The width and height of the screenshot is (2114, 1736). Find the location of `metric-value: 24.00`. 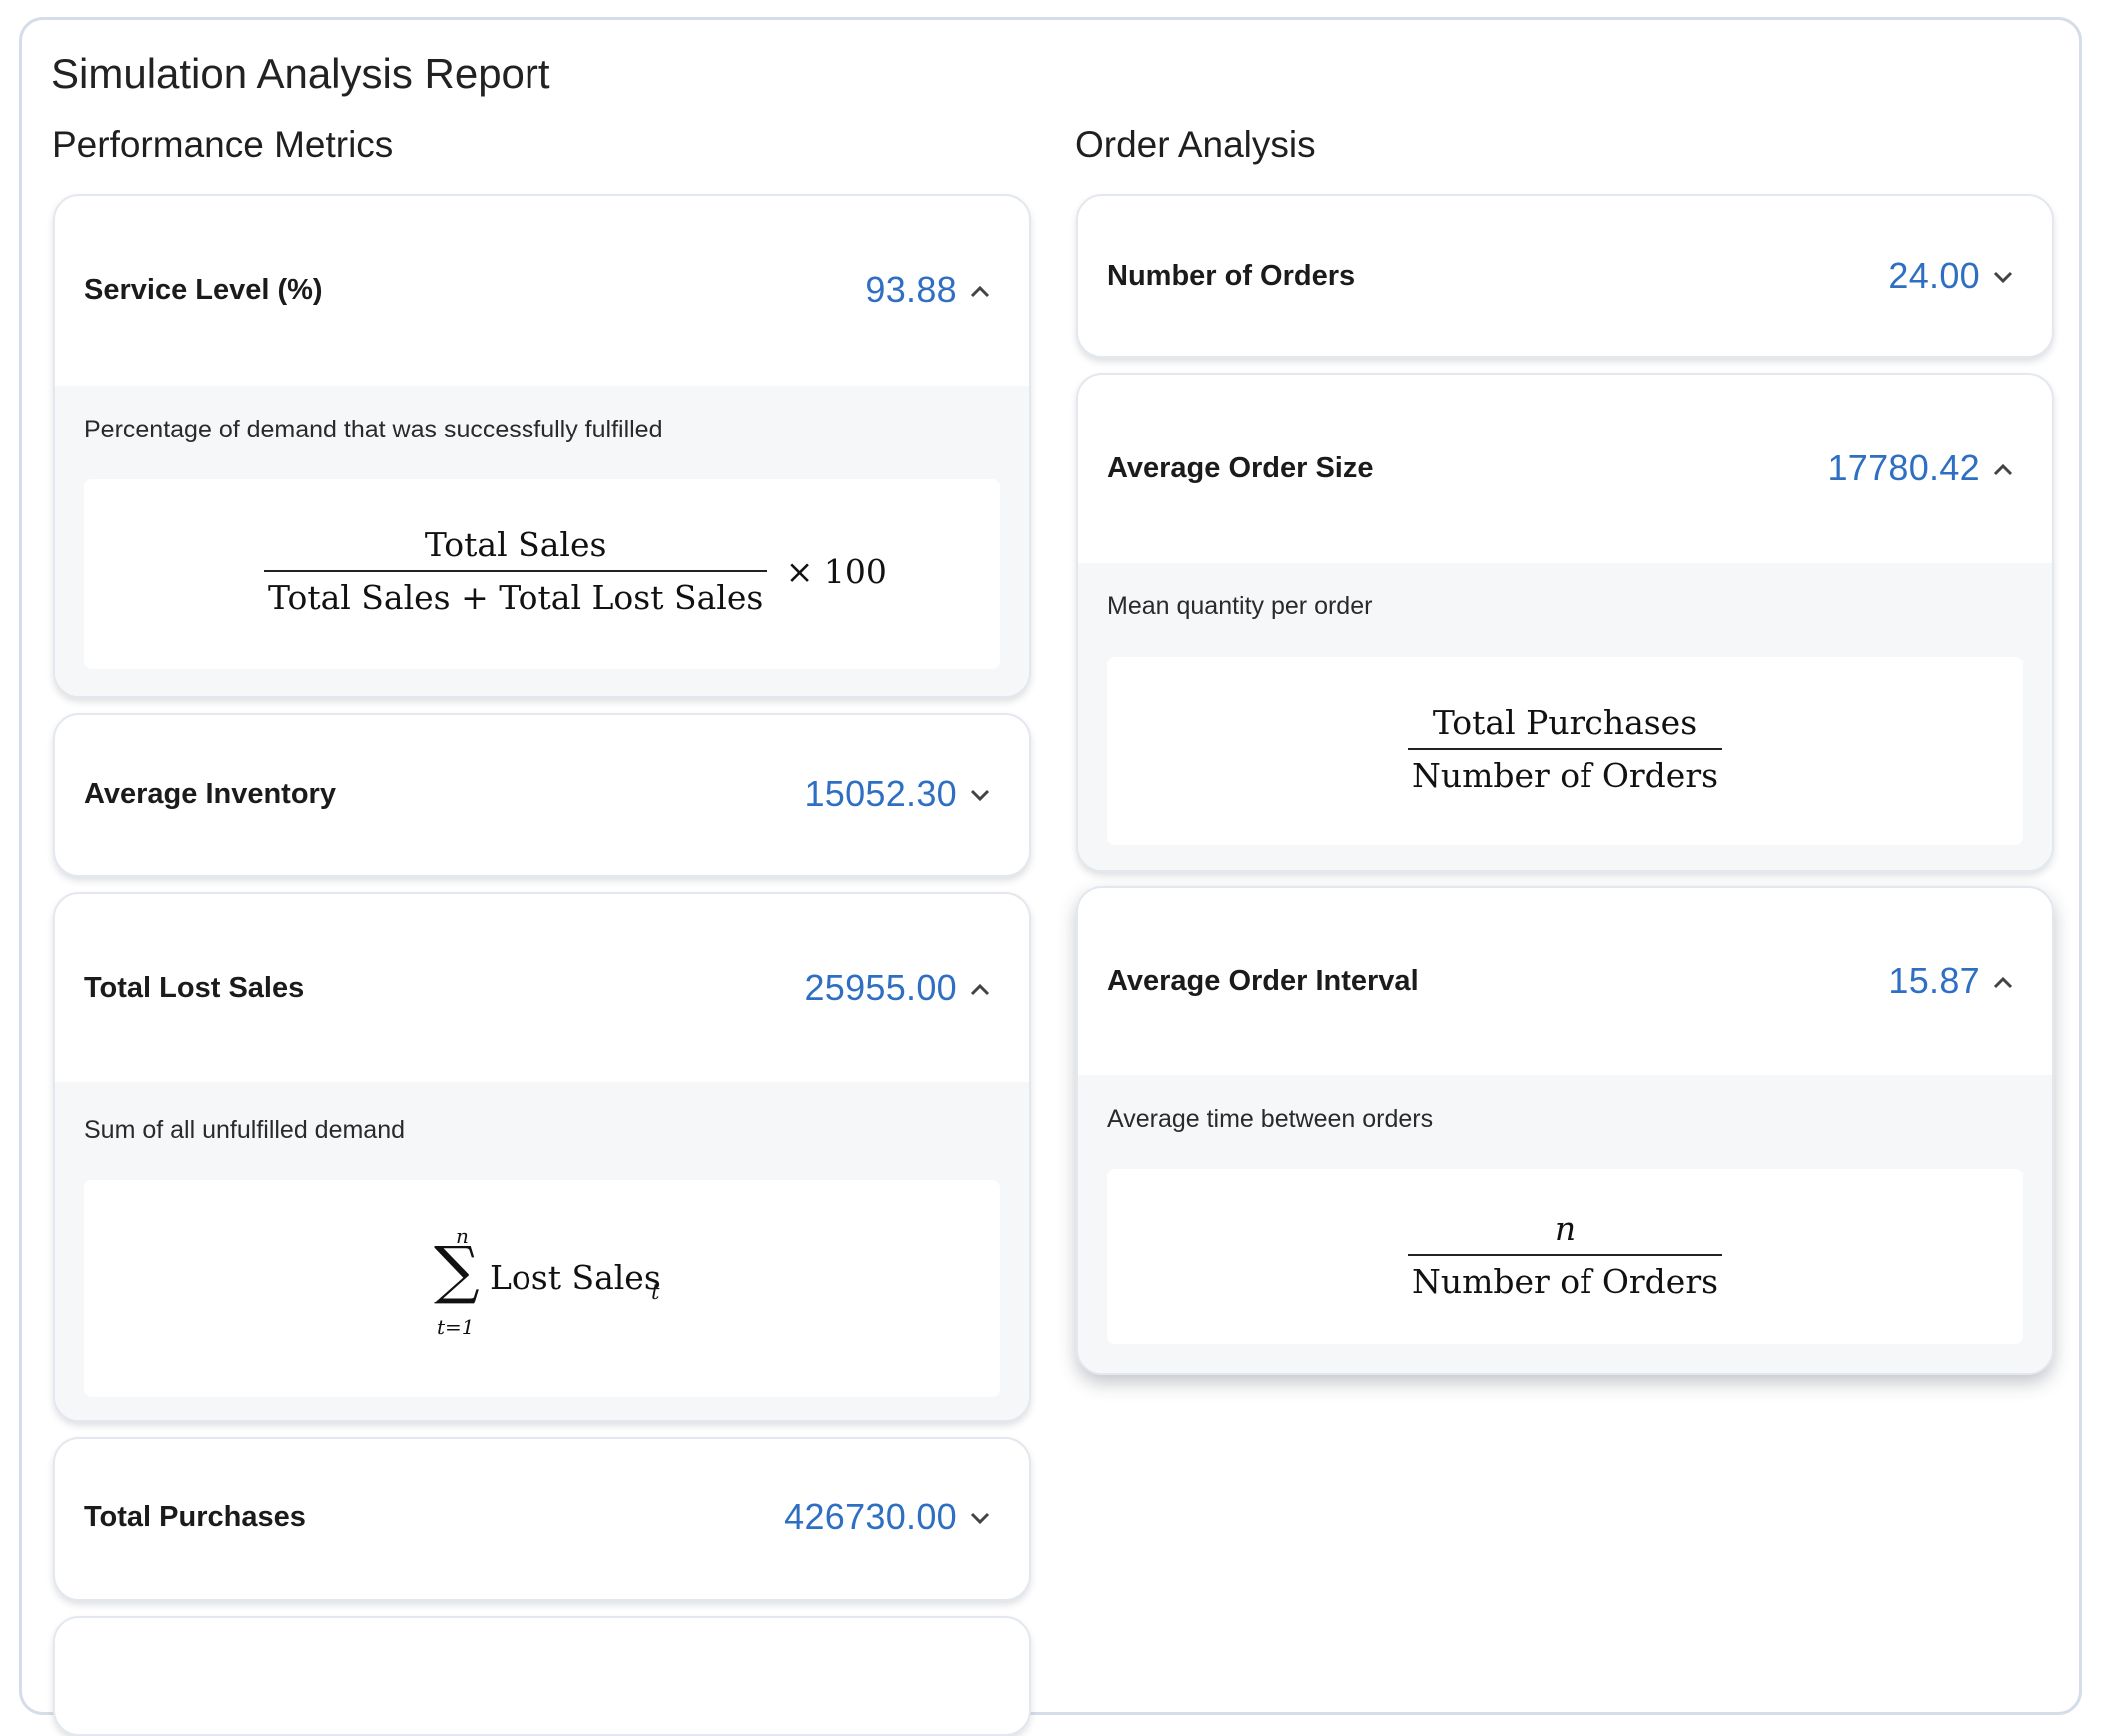

metric-value: 24.00 is located at coordinates (1934, 275).